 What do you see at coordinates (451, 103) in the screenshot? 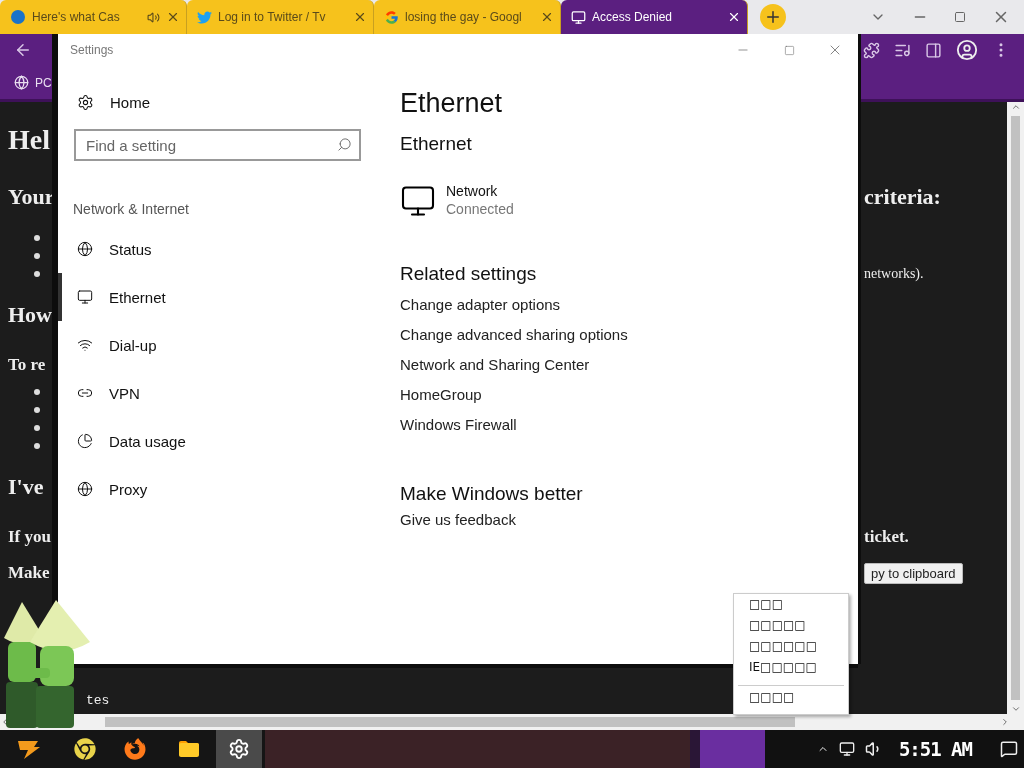
I see `page-title: Ethernet` at bounding box center [451, 103].